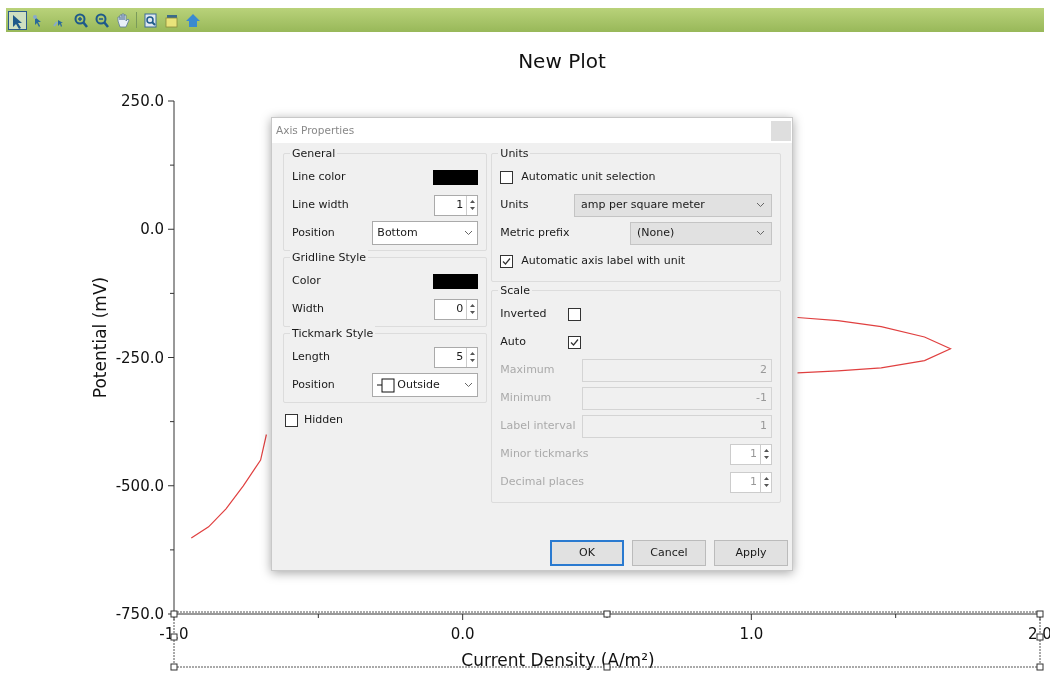  I want to click on zoom-page-icon, so click(150, 20).